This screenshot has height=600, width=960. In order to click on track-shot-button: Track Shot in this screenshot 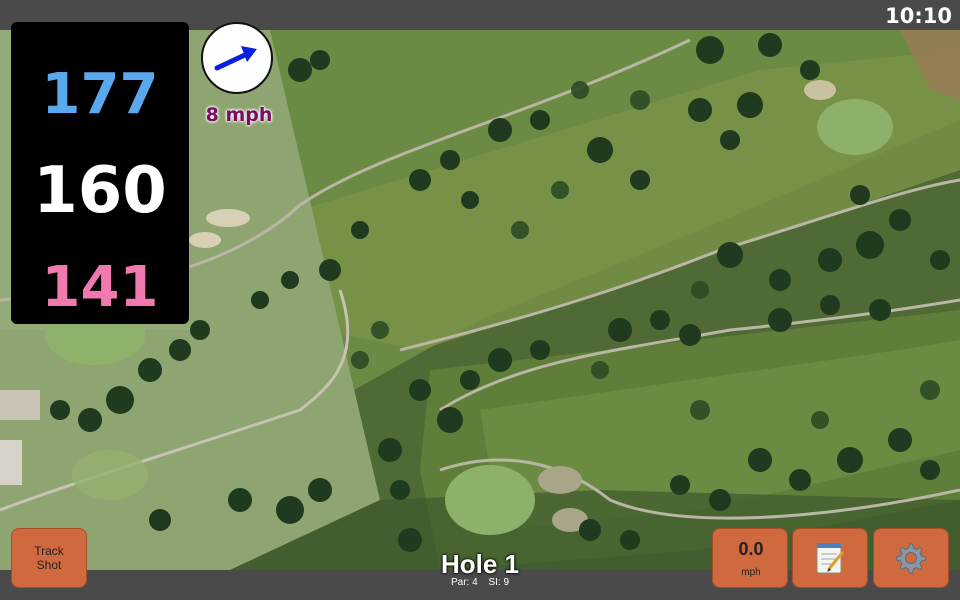, I will do `click(49, 558)`.